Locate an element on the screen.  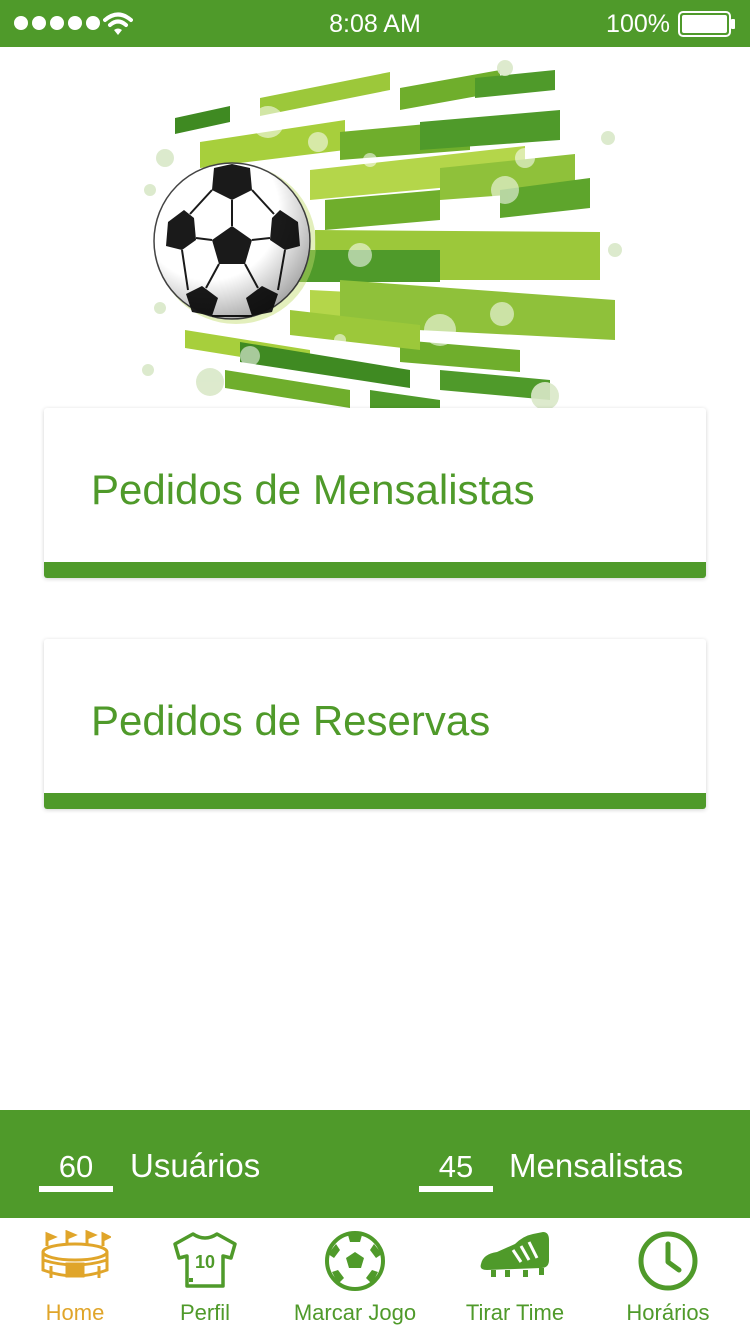
stats-bar: 60 Usuários 45 Mensalistas is located at coordinates (375, 1164).